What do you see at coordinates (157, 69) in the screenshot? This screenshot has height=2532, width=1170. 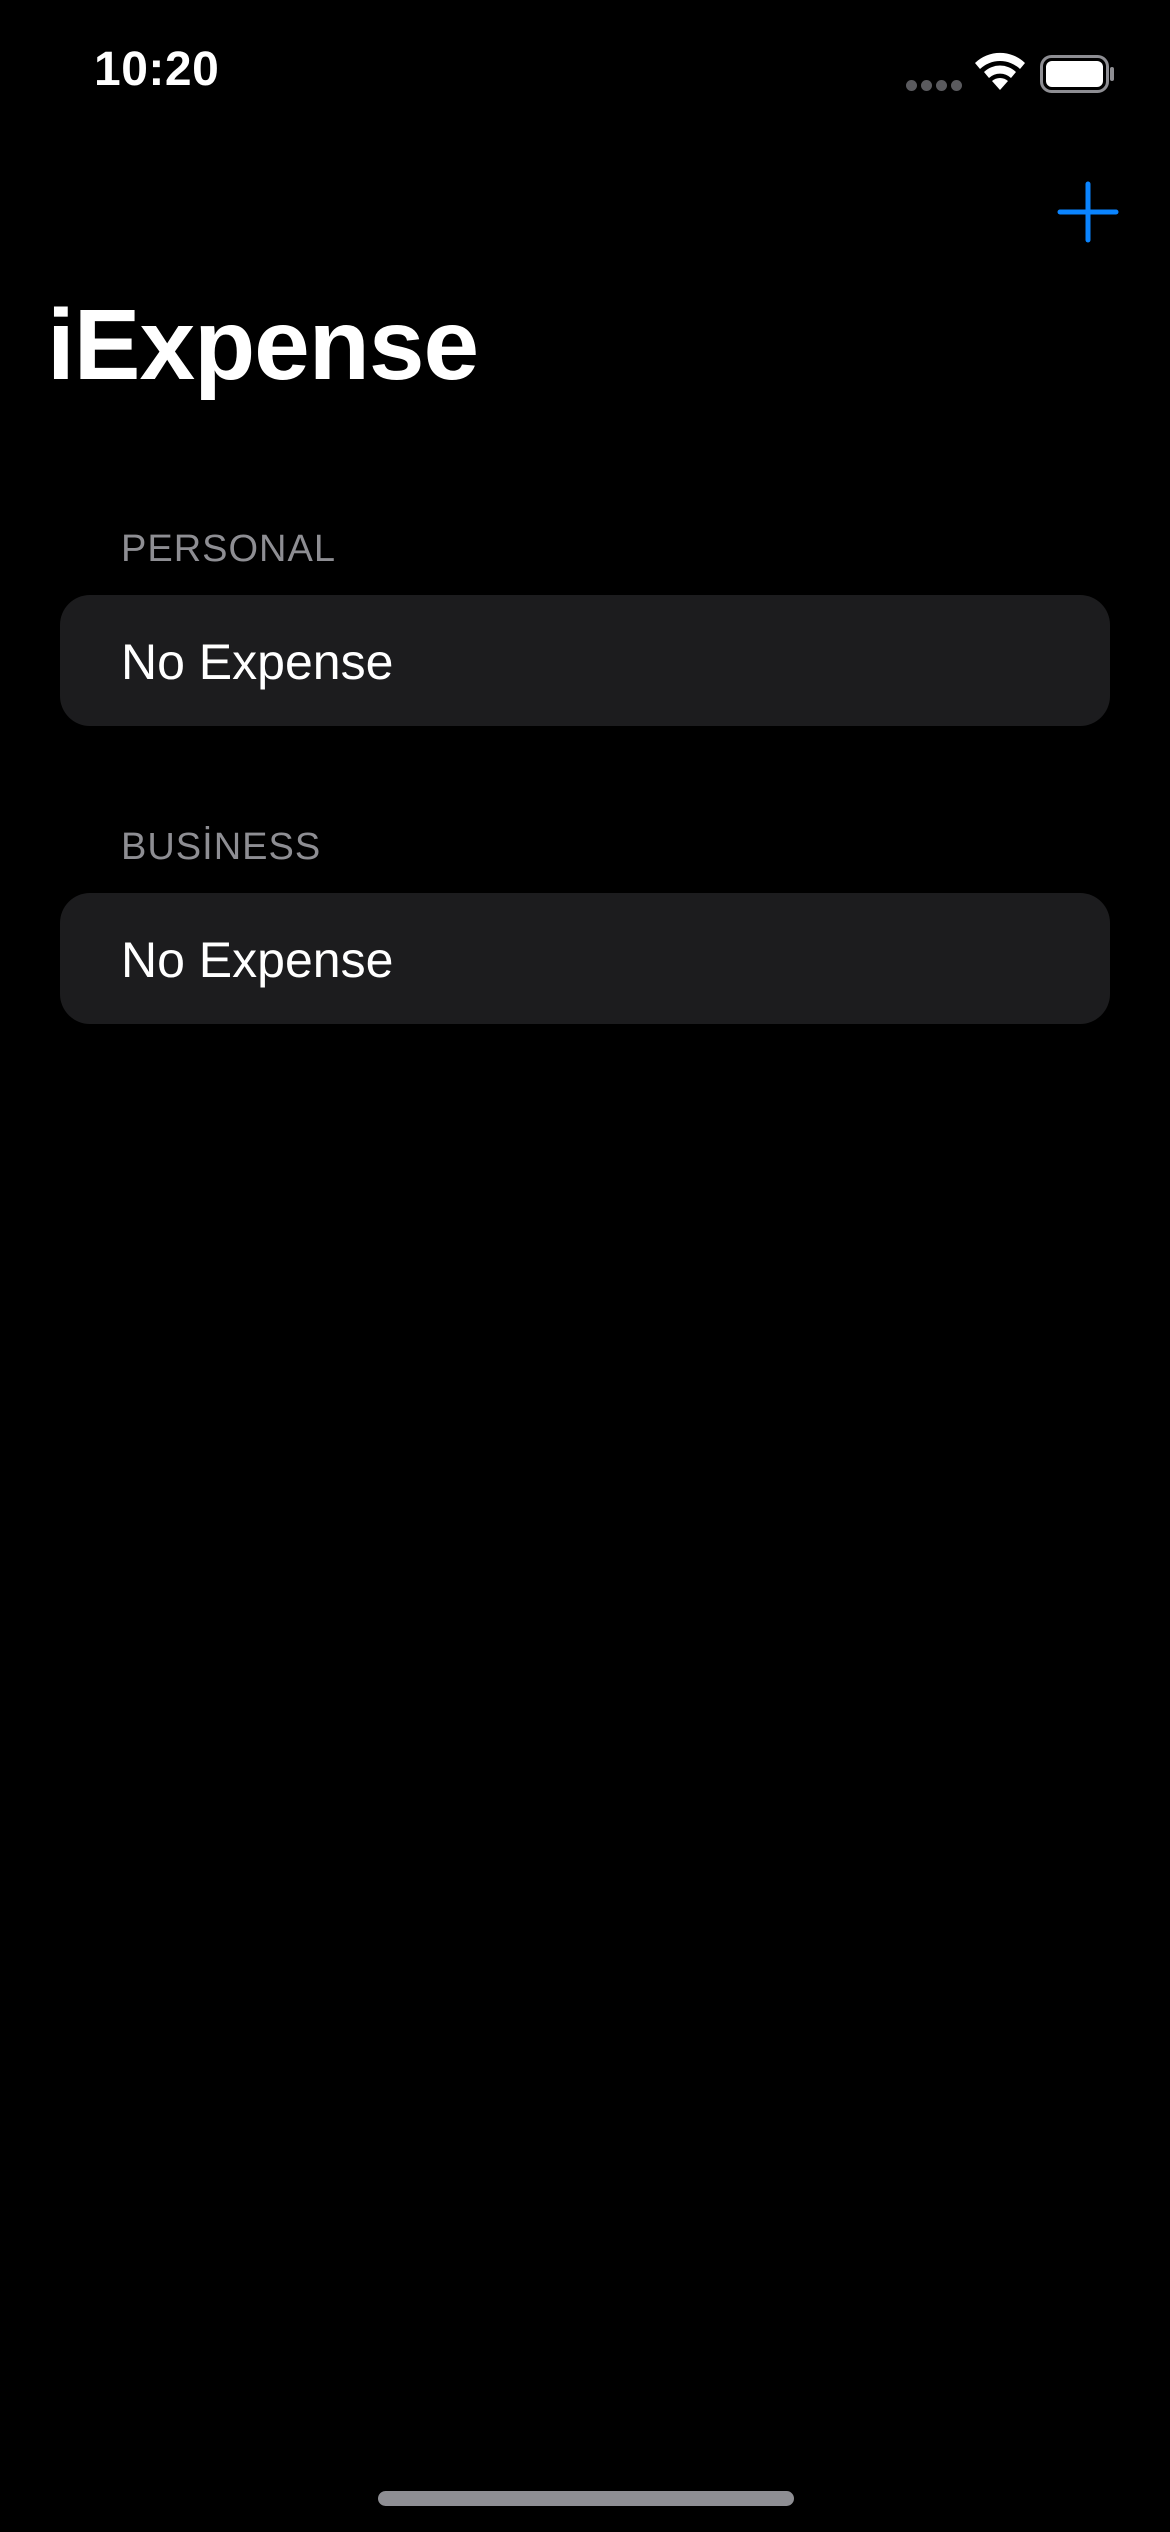 I see `status-time: 10:20` at bounding box center [157, 69].